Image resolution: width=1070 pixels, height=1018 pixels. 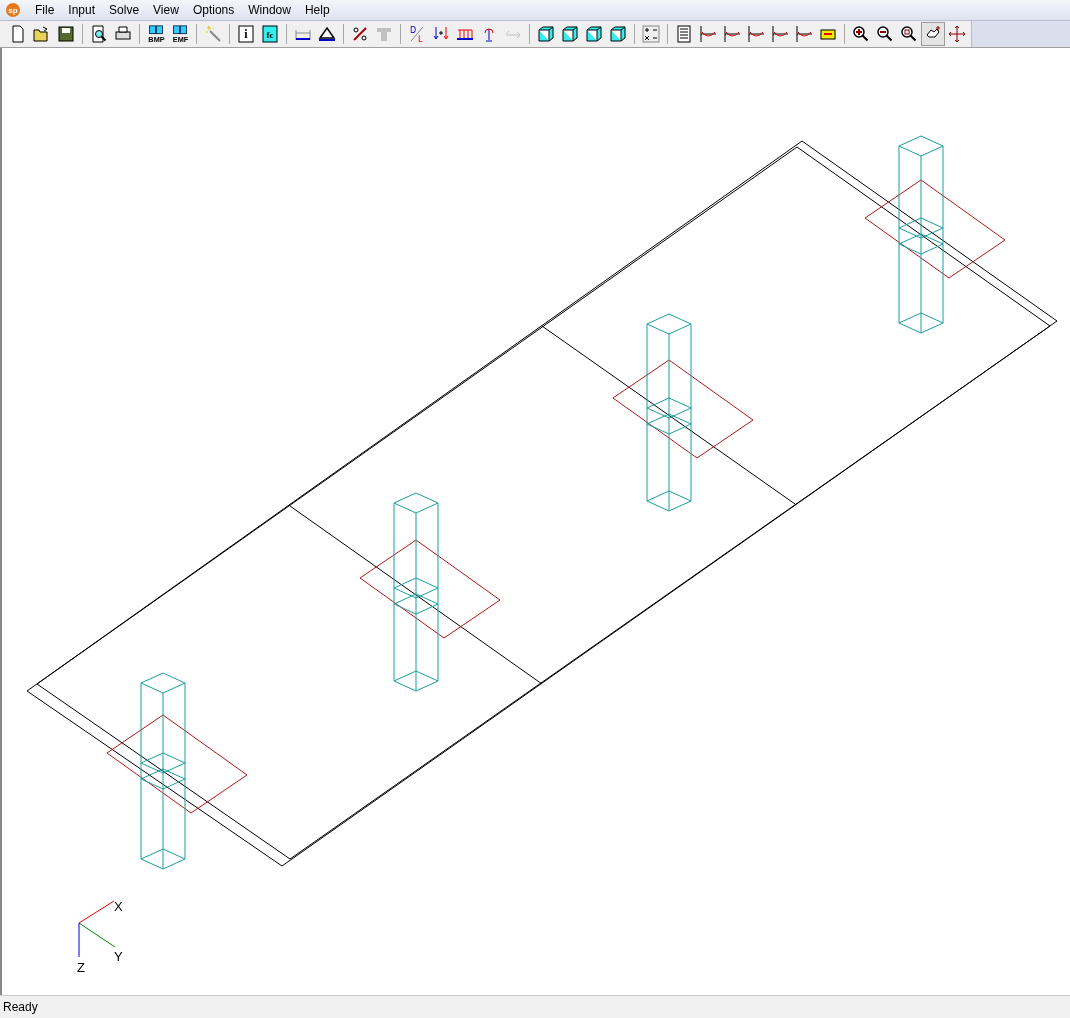 What do you see at coordinates (909, 34) in the screenshot?
I see `zoom-window-icon` at bounding box center [909, 34].